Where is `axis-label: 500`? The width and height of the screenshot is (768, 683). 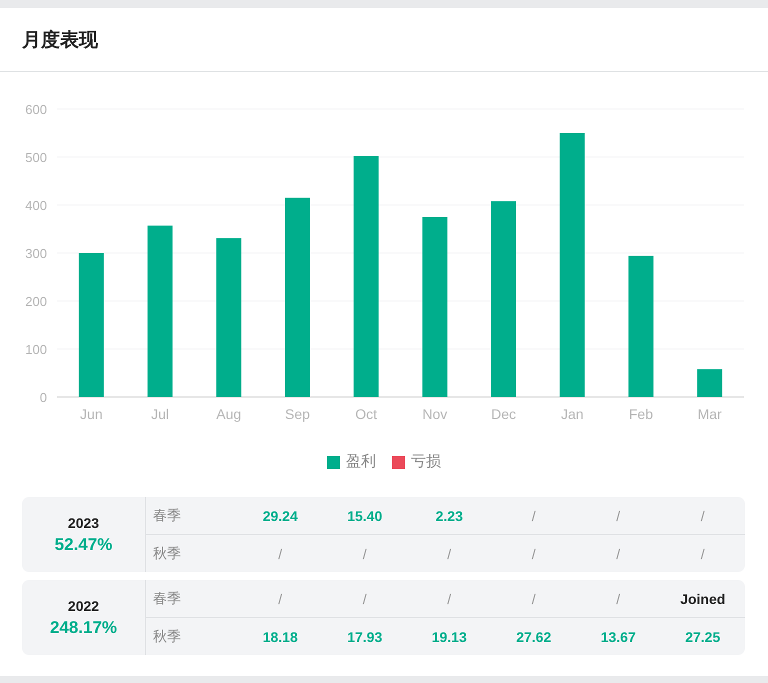 axis-label: 500 is located at coordinates (36, 157).